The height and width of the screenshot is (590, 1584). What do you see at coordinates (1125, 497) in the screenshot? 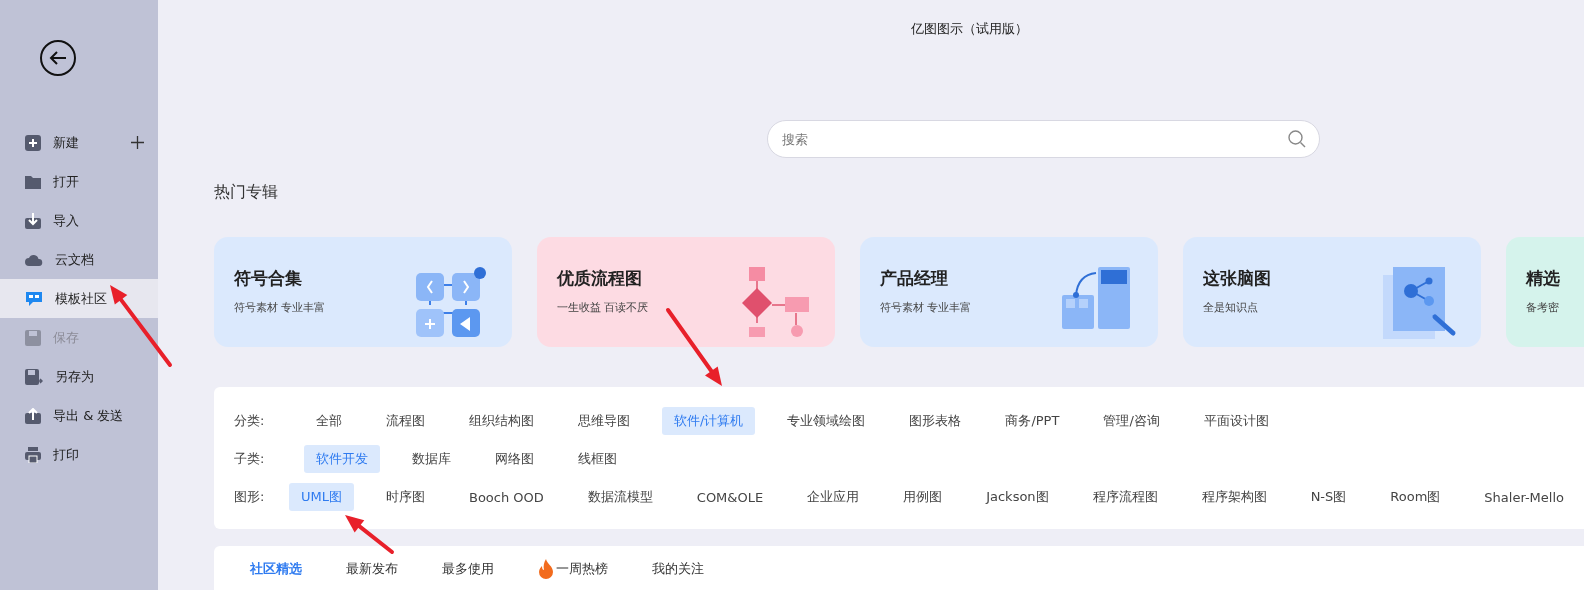
I see `filter-option: 程序流程图` at bounding box center [1125, 497].